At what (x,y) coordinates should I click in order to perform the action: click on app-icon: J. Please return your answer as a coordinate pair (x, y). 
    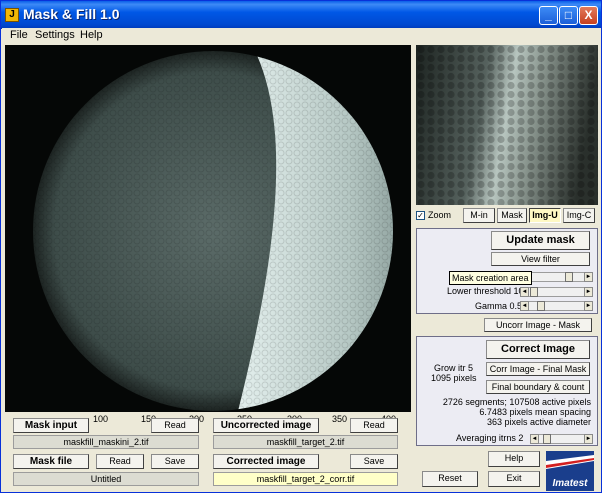
    Looking at the image, I should click on (12, 15).